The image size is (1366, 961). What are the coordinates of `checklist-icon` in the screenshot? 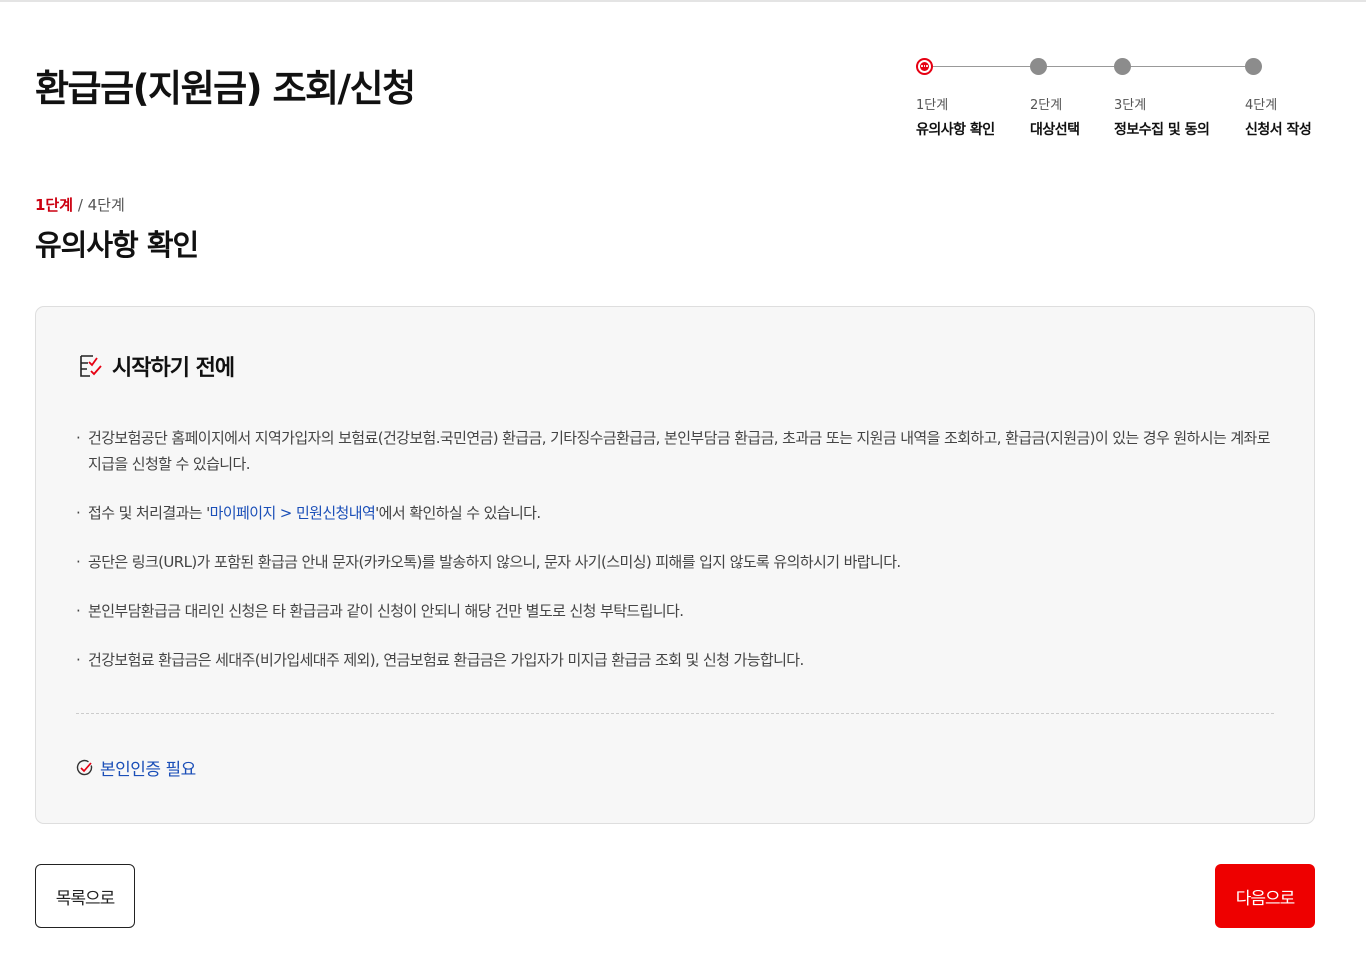 It's located at (91, 366).